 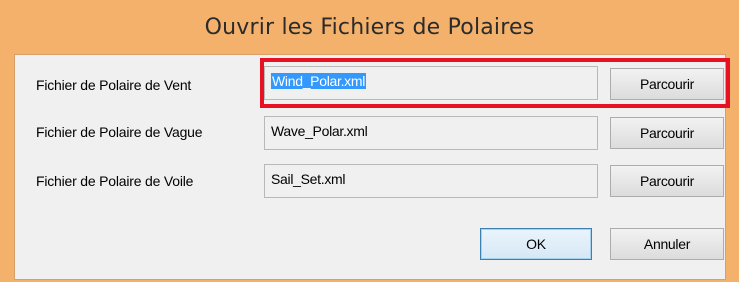 I want to click on wave-polar-value: Wave_Polar.xml, so click(x=319, y=131).